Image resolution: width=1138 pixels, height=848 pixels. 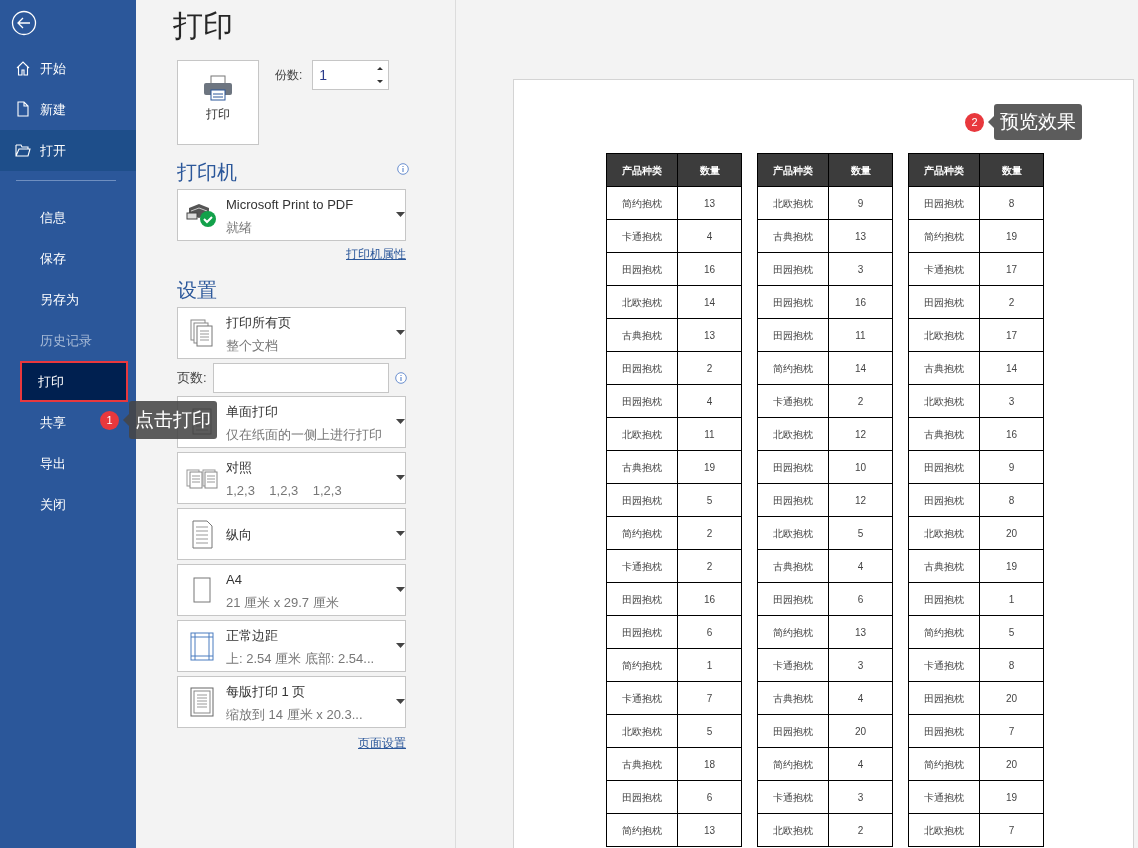 What do you see at coordinates (860, 467) in the screenshot?
I see `table-cell: 10` at bounding box center [860, 467].